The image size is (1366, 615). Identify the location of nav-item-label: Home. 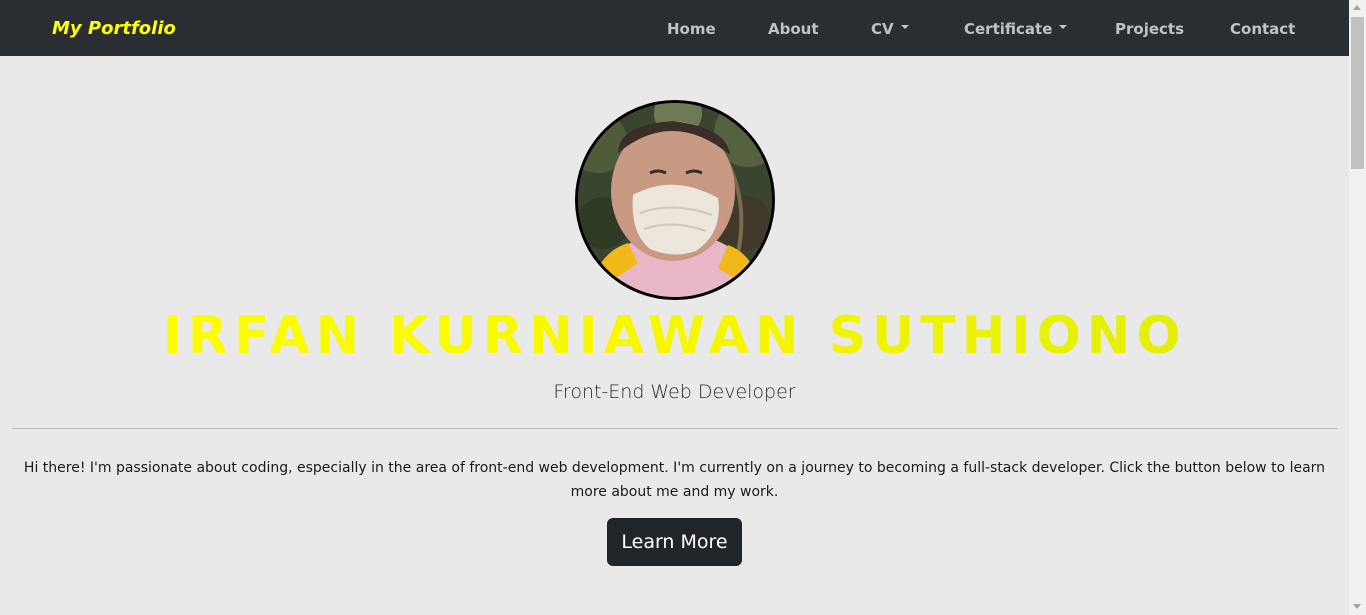
(691, 29).